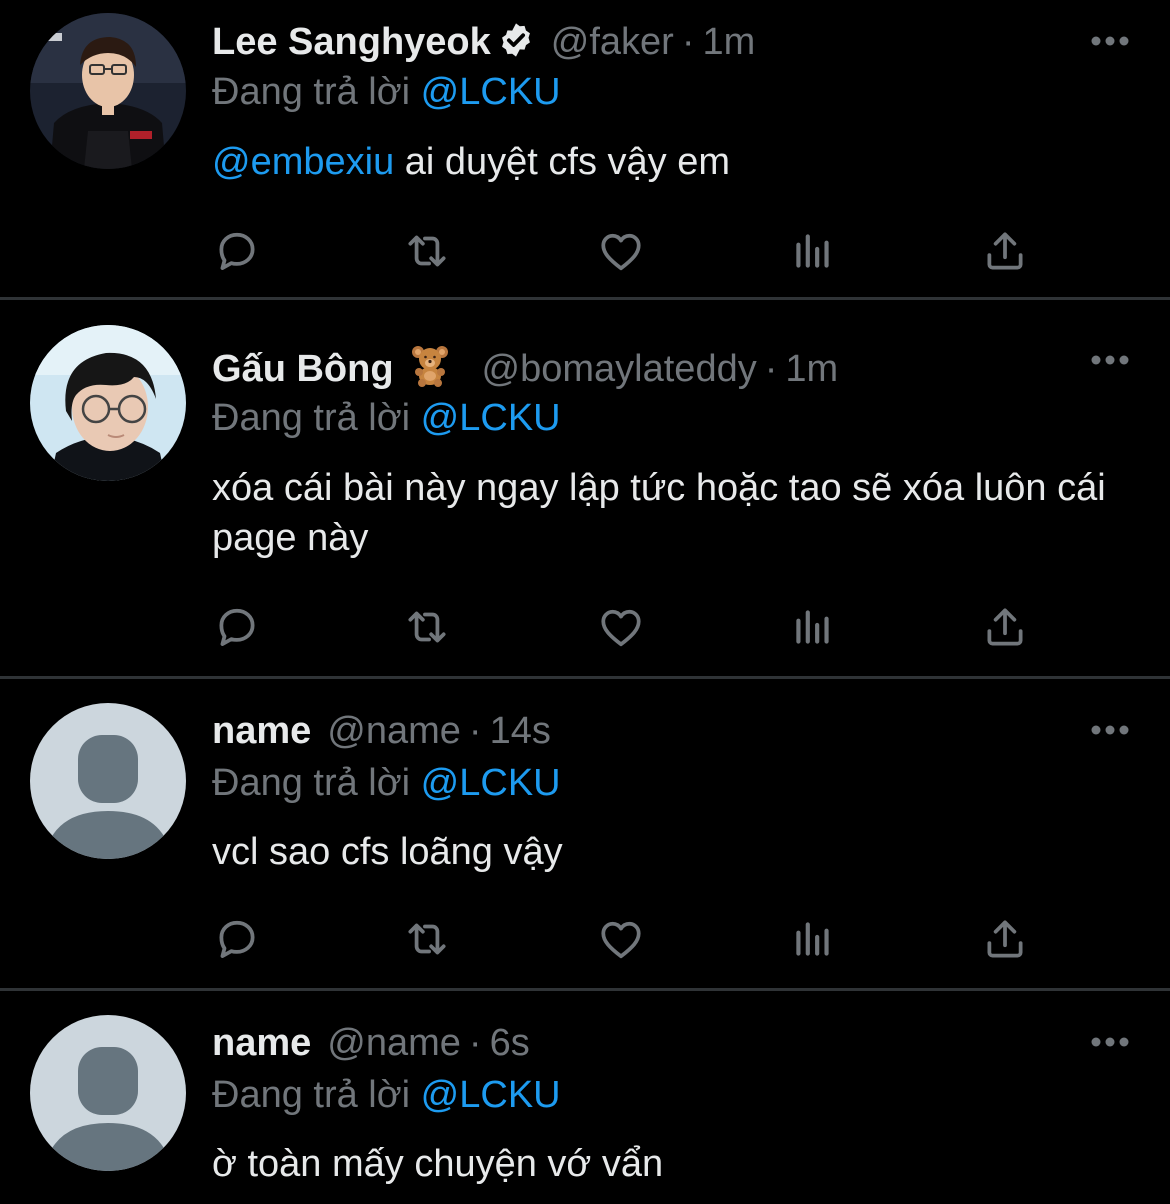  What do you see at coordinates (619, 369) in the screenshot?
I see `handle: @bomaylateddy` at bounding box center [619, 369].